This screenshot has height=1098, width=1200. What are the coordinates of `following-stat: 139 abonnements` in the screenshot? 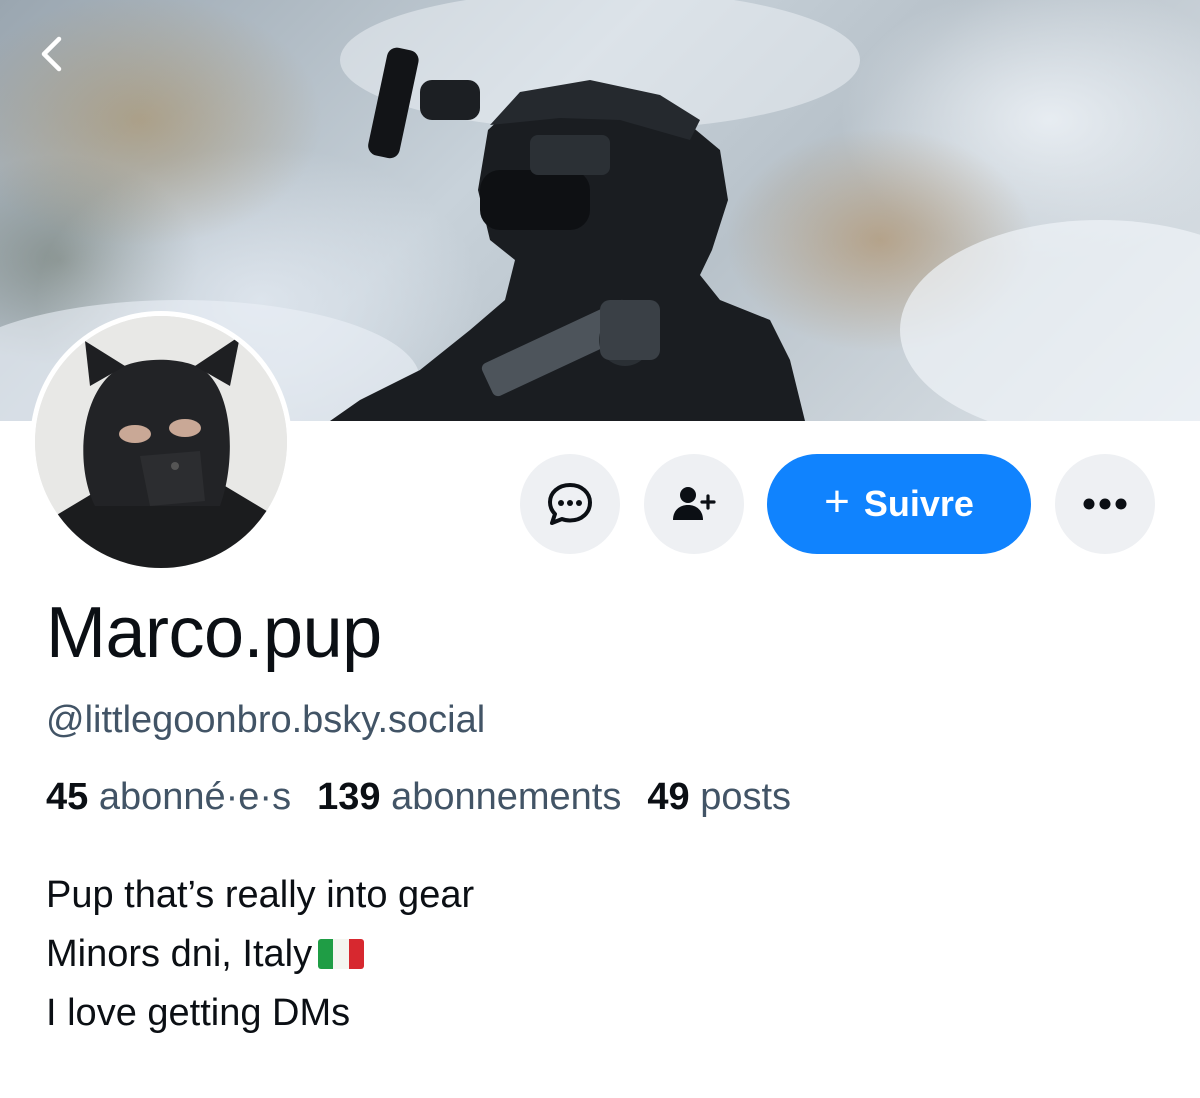 It's located at (469, 797).